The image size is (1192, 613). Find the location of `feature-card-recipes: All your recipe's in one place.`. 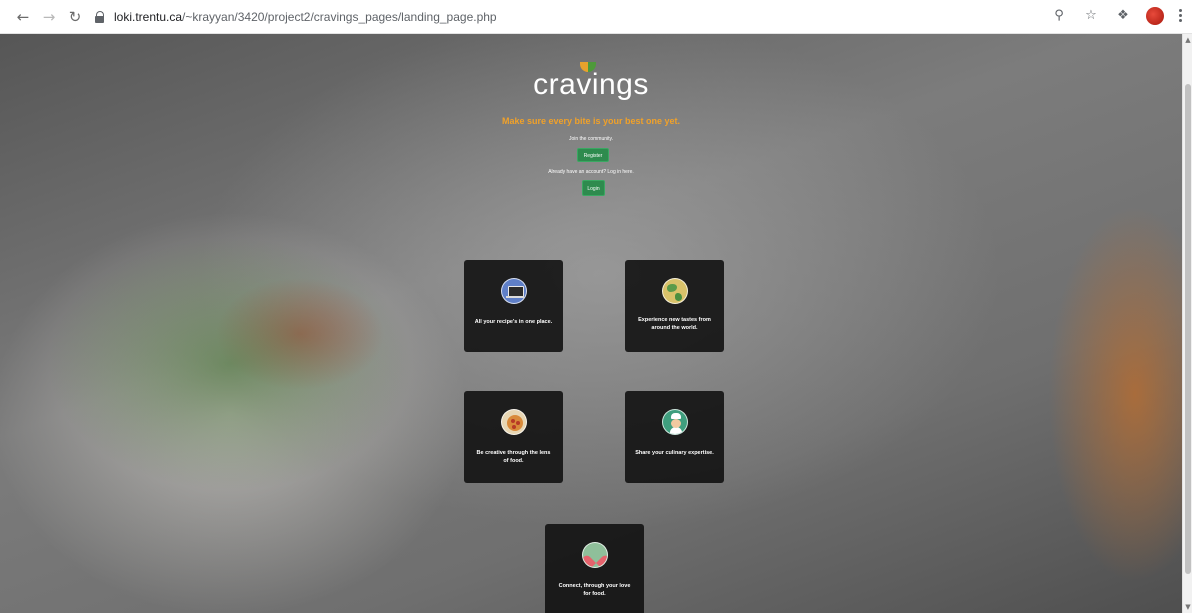

feature-card-recipes: All your recipe's in one place. is located at coordinates (513, 306).